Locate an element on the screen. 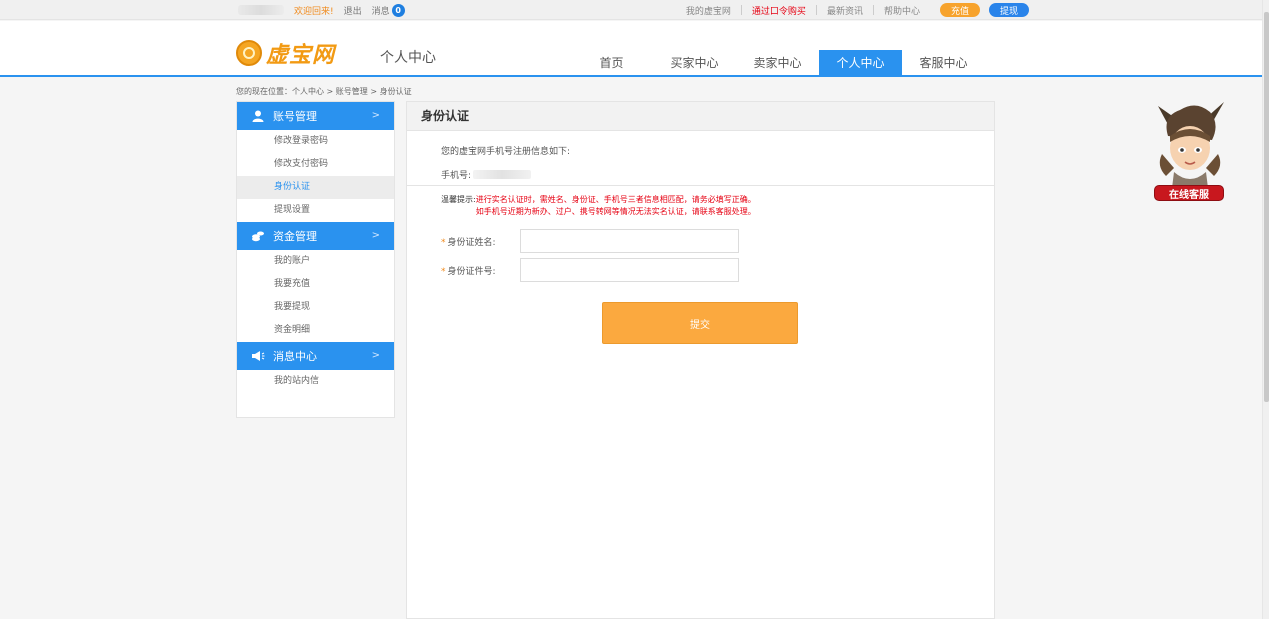 This screenshot has height=619, width=1269. page-scrollbar is located at coordinates (1265, 309).